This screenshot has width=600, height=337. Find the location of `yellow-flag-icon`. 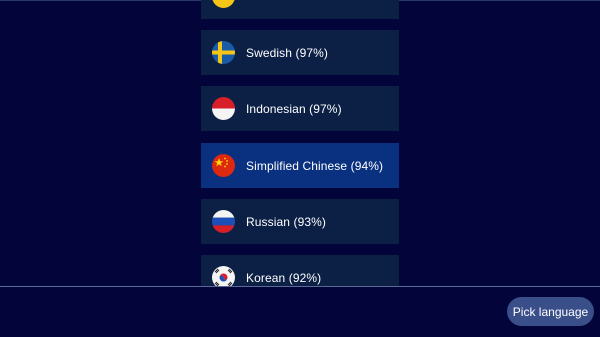

yellow-flag-icon is located at coordinates (223, 4).